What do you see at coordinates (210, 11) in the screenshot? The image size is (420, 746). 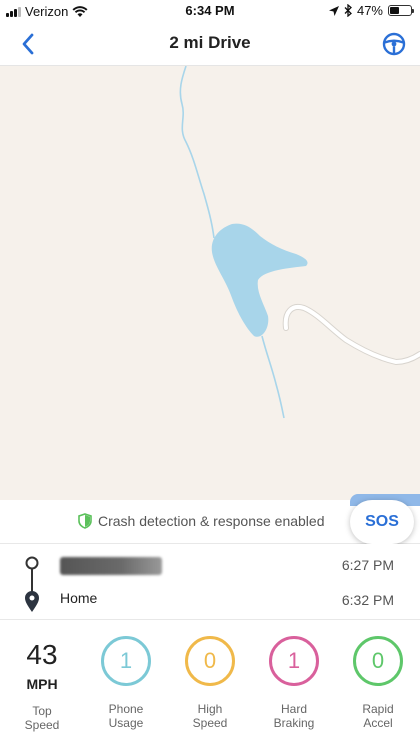 I see `status-bar: Verizon 6:34 PM 47%` at bounding box center [210, 11].